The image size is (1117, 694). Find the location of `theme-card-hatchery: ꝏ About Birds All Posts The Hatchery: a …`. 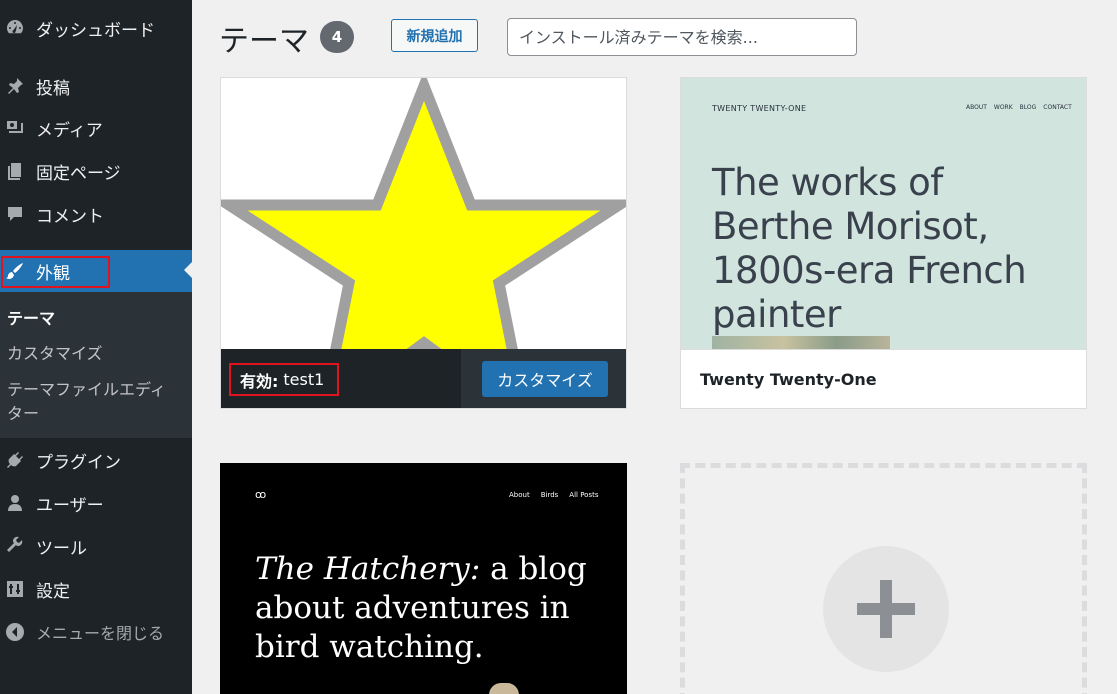

theme-card-hatchery: ꝏ About Birds All Posts The Hatchery: a … is located at coordinates (423, 578).